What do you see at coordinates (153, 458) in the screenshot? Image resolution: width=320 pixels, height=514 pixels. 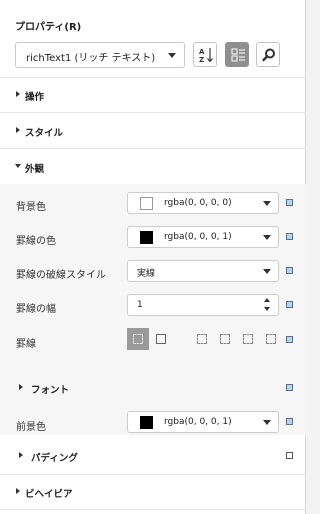 I see `section-padding: パディング` at bounding box center [153, 458].